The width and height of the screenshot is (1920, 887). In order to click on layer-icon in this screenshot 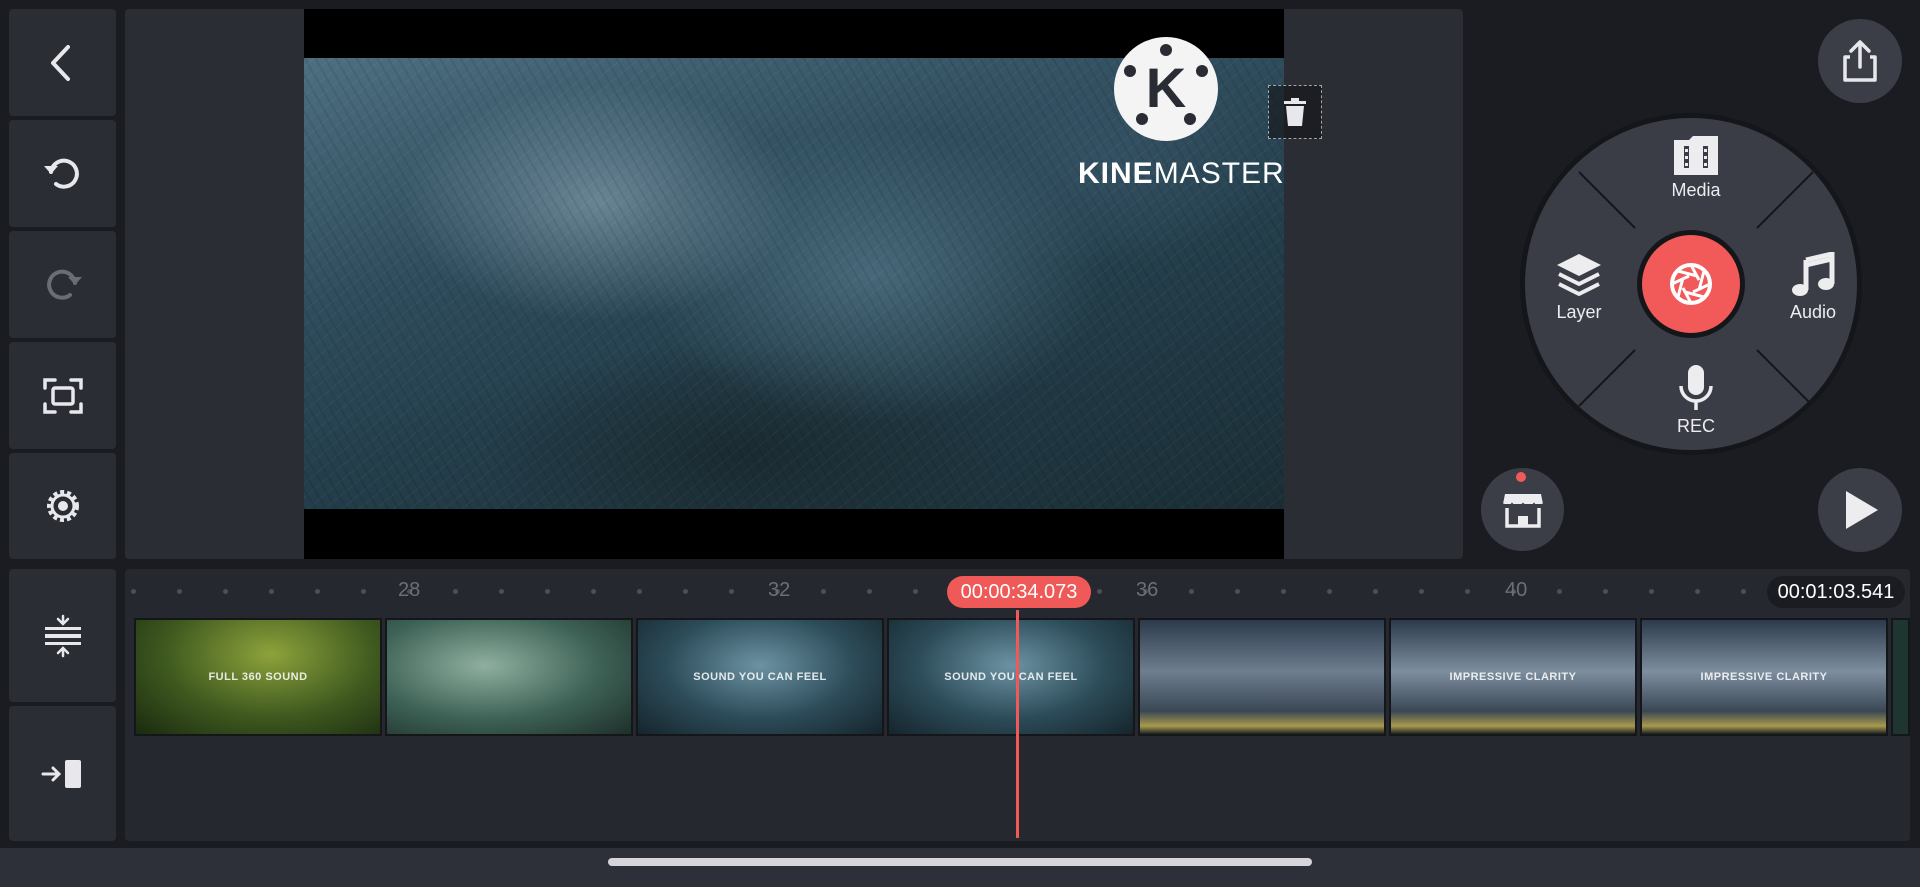, I will do `click(1579, 275)`.